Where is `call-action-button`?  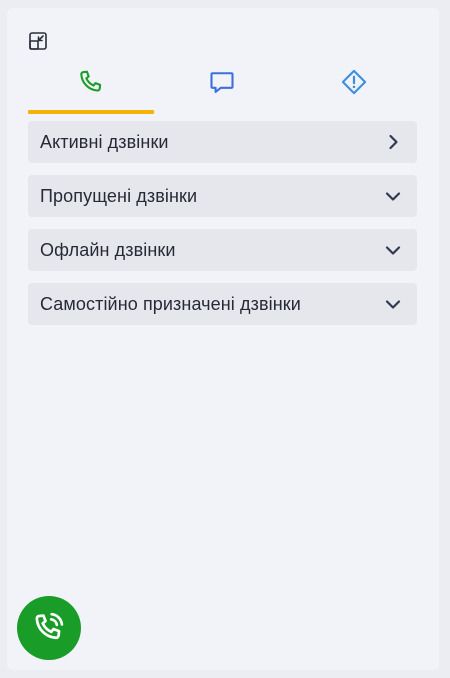
call-action-button is located at coordinates (49, 628).